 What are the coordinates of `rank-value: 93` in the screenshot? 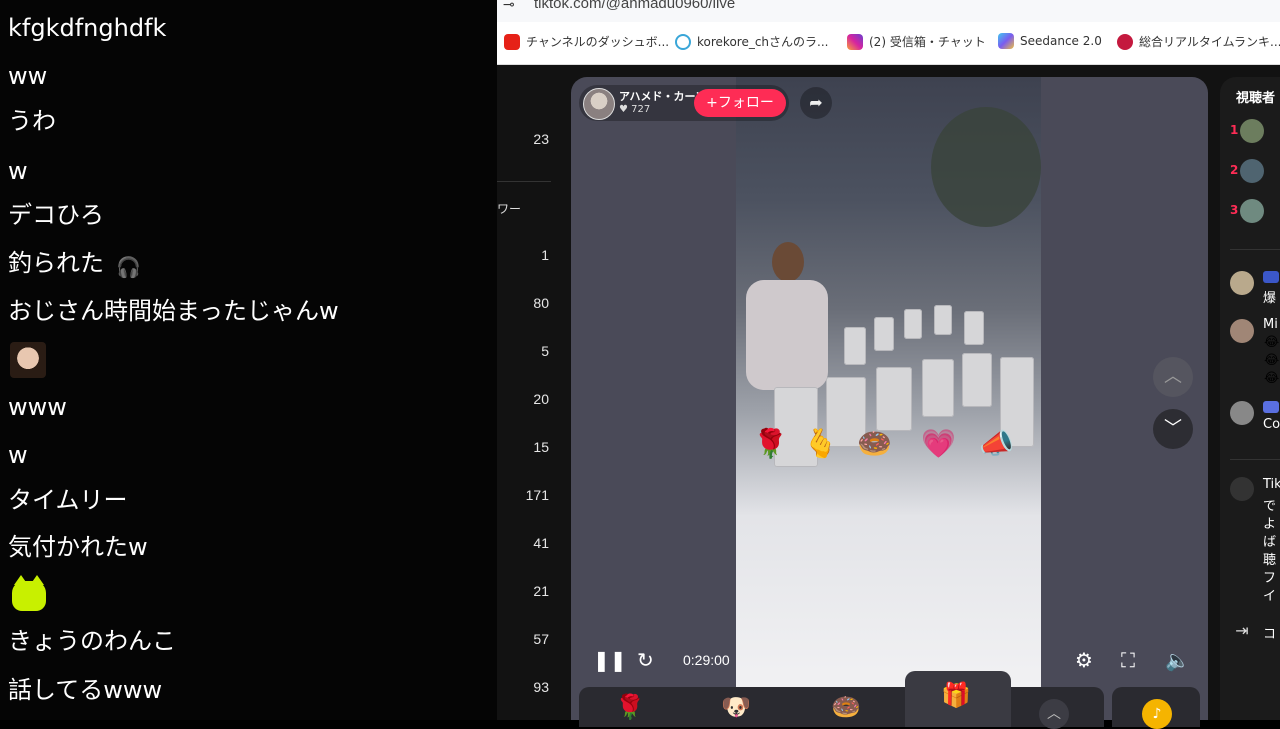 It's located at (541, 687).